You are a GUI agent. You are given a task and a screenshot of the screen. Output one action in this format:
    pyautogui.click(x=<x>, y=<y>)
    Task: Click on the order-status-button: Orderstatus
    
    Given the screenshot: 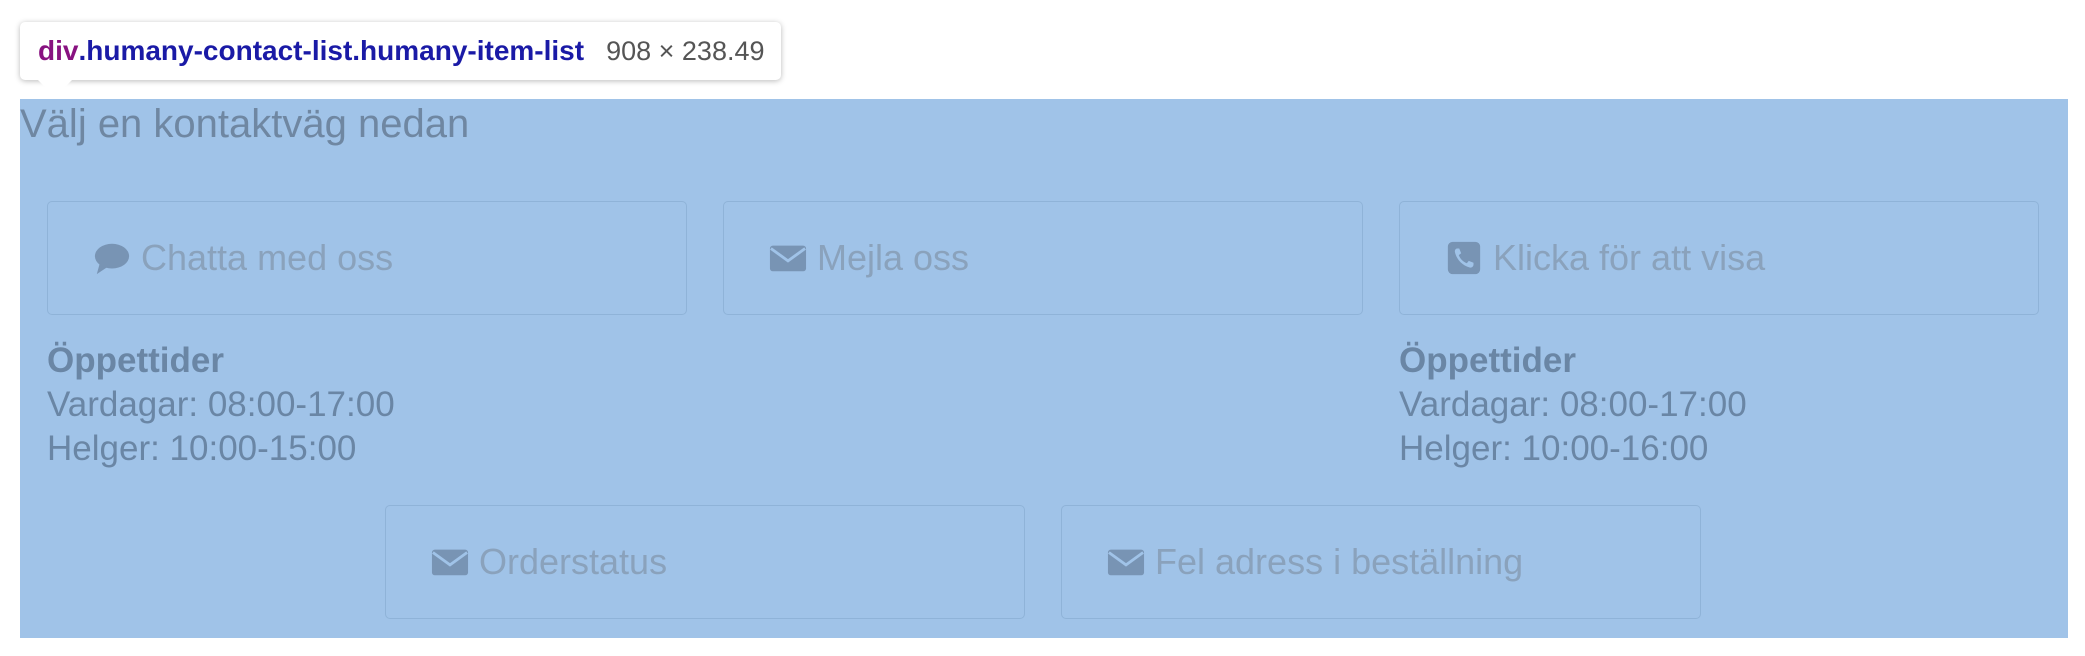 What is the action you would take?
    pyautogui.click(x=705, y=562)
    